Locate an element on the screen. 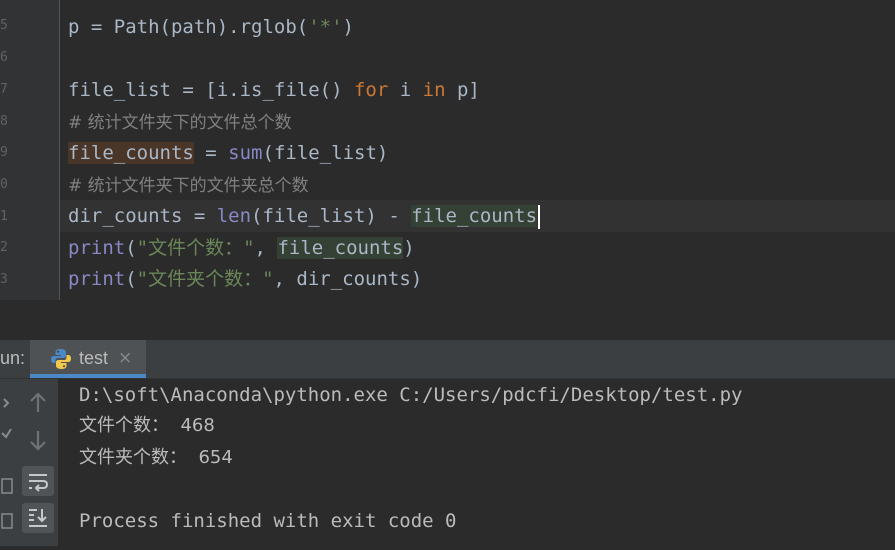 This screenshot has width=895, height=550. run-left-strip is located at coordinates (9, 462).